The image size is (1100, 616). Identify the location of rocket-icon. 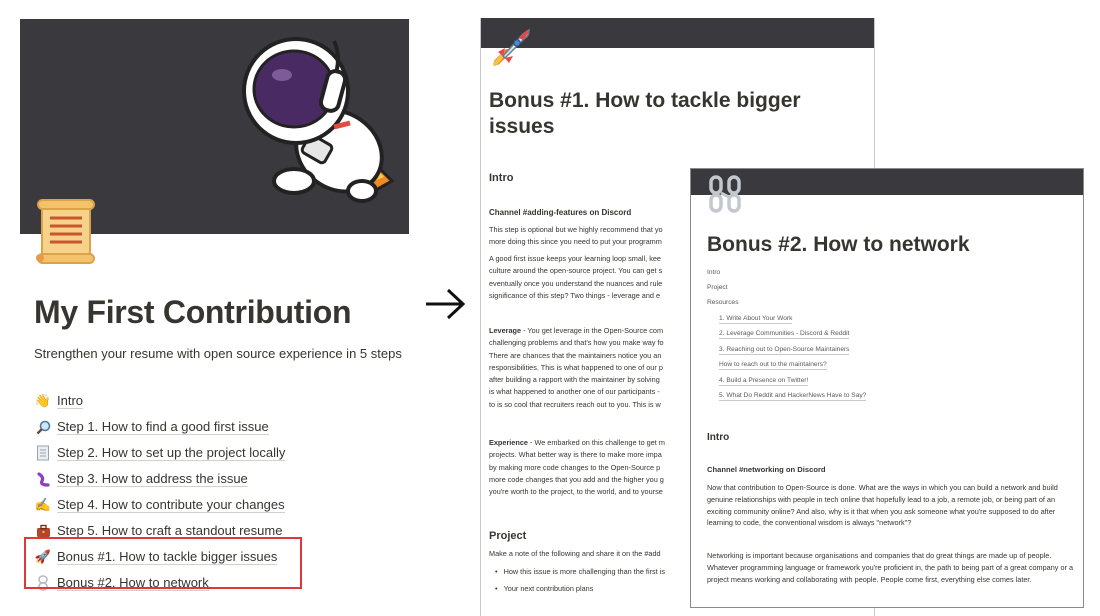
(511, 47).